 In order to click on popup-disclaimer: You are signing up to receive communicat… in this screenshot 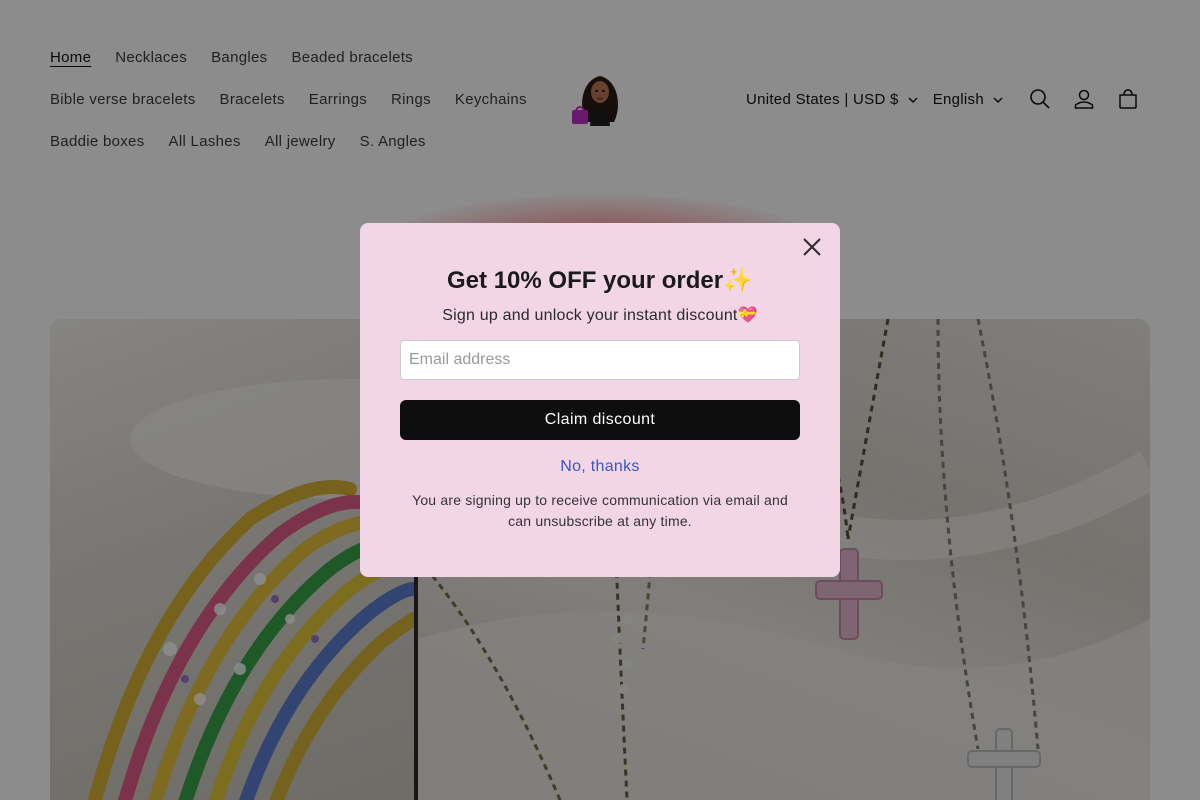, I will do `click(600, 510)`.